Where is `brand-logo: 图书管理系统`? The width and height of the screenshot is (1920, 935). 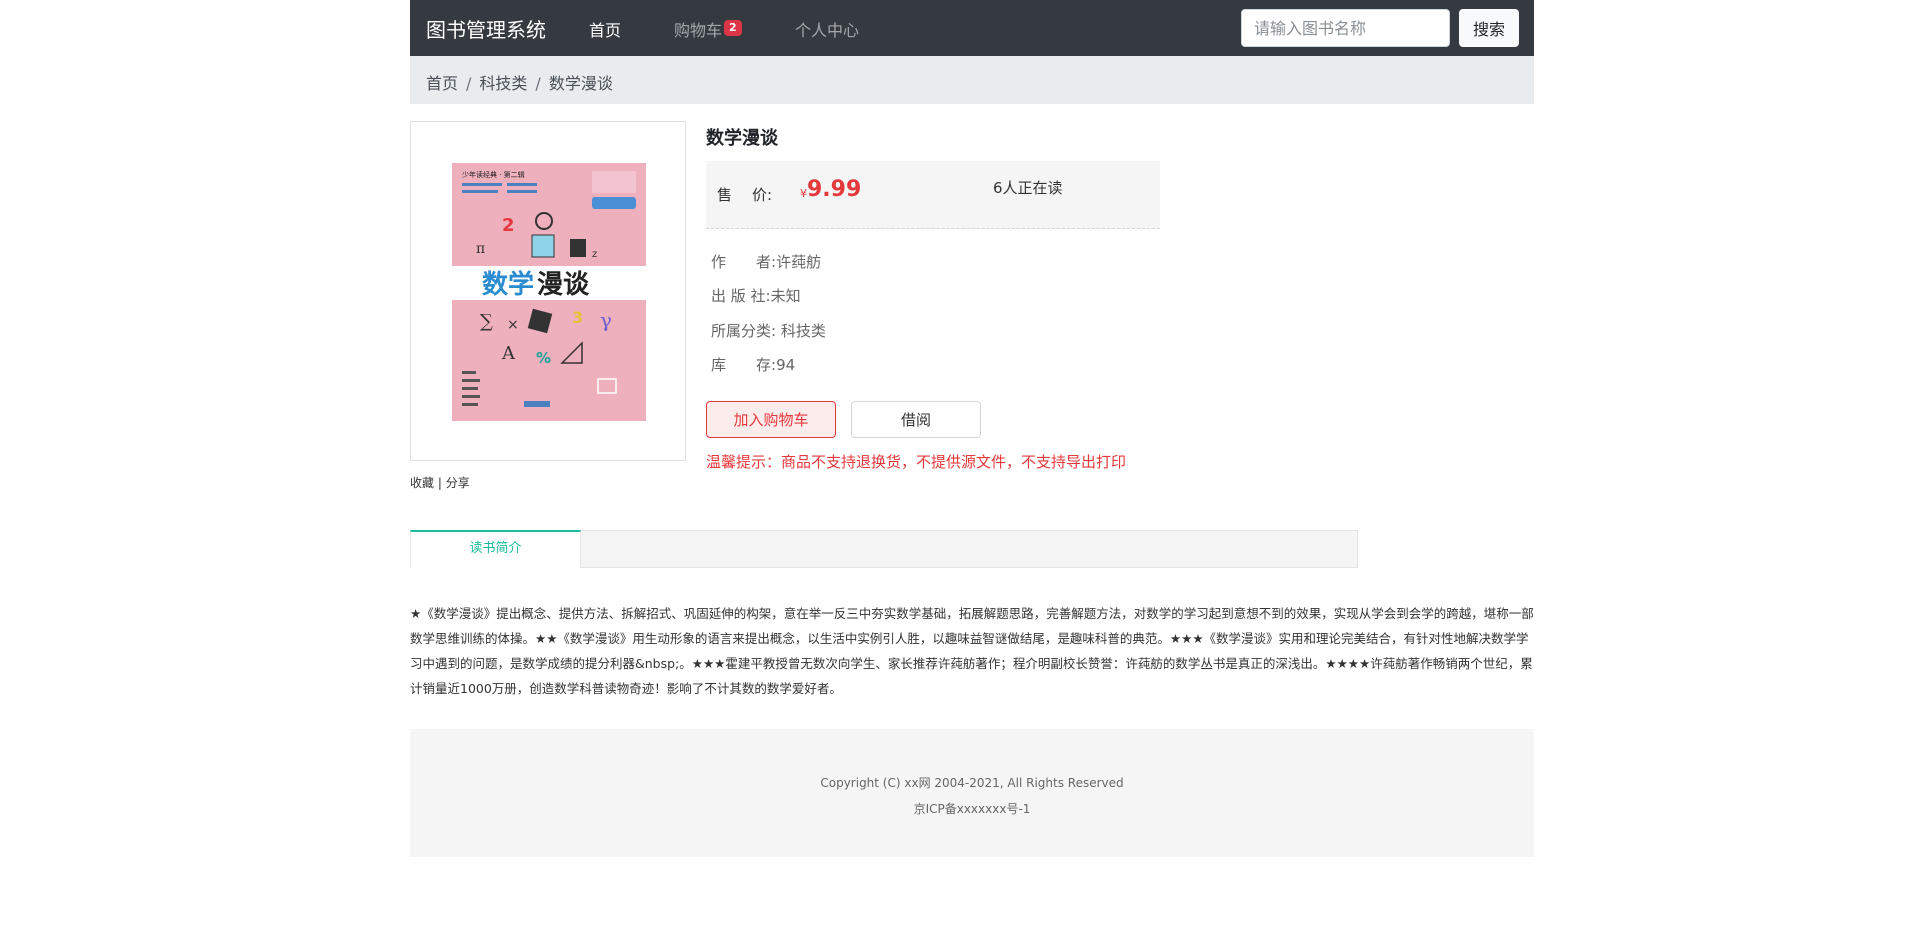 brand-logo: 图书管理系统 is located at coordinates (486, 28).